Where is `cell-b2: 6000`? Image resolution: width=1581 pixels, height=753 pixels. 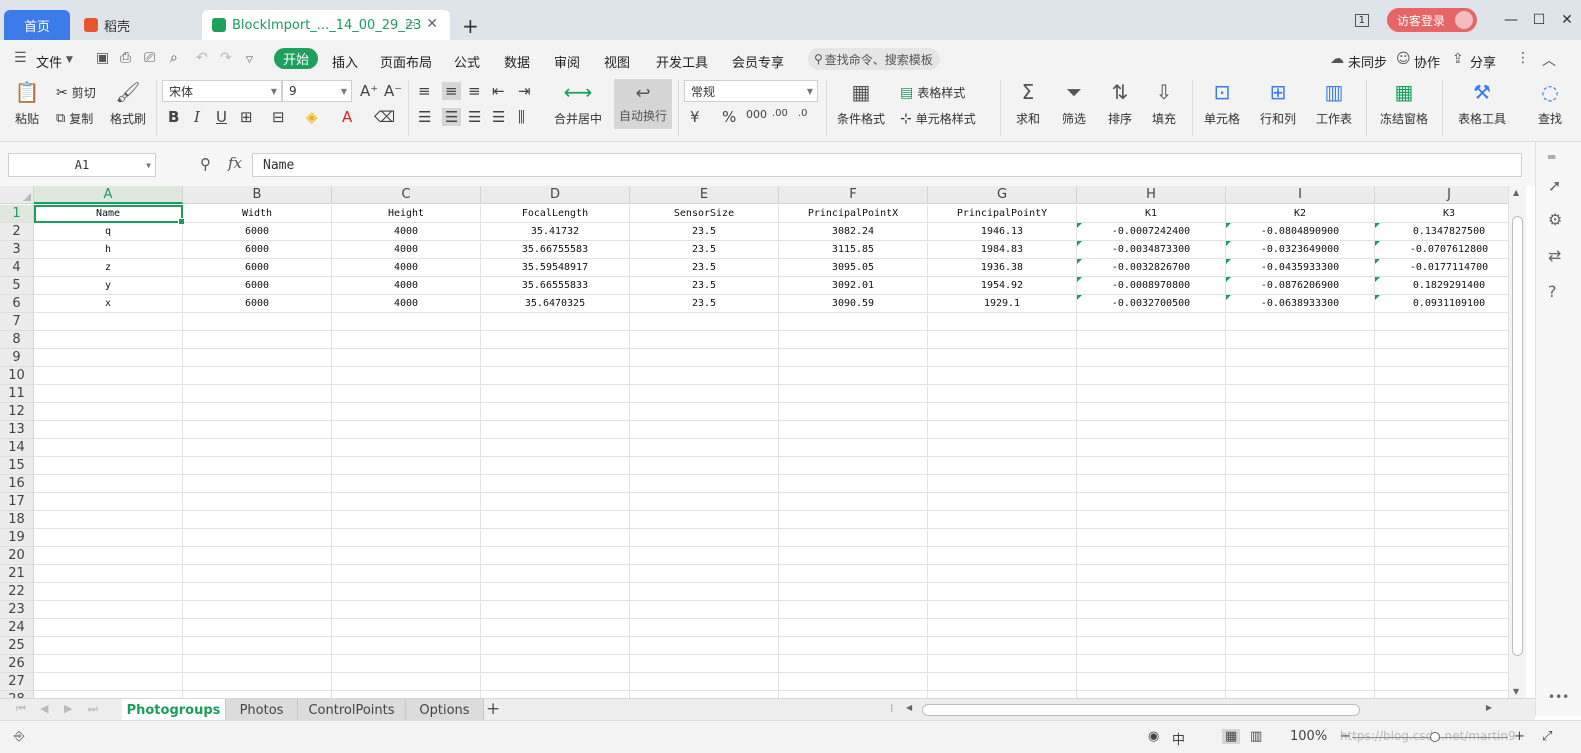 cell-b2: 6000 is located at coordinates (257, 232).